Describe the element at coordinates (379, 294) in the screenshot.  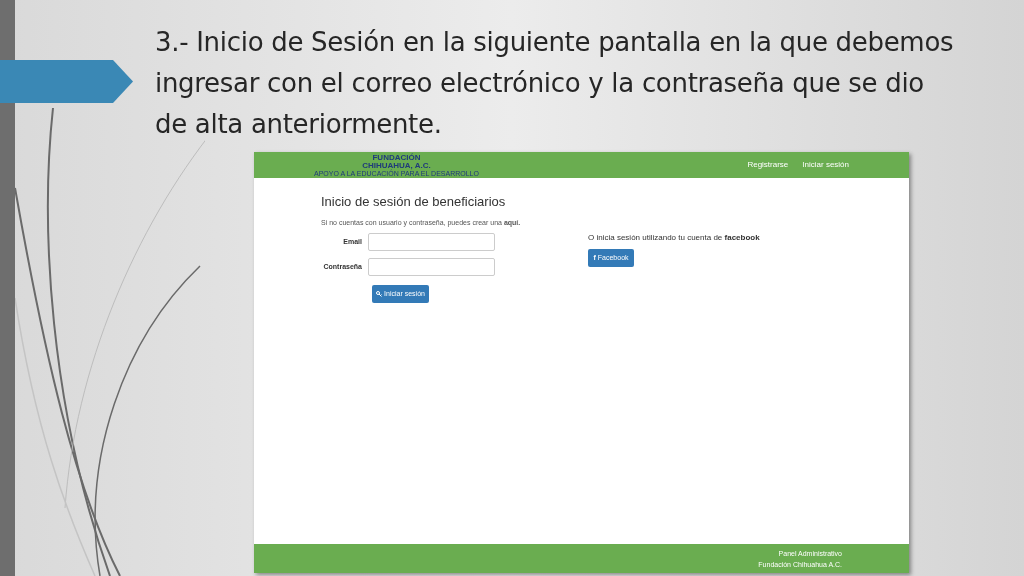
I see `key-icon` at that location.